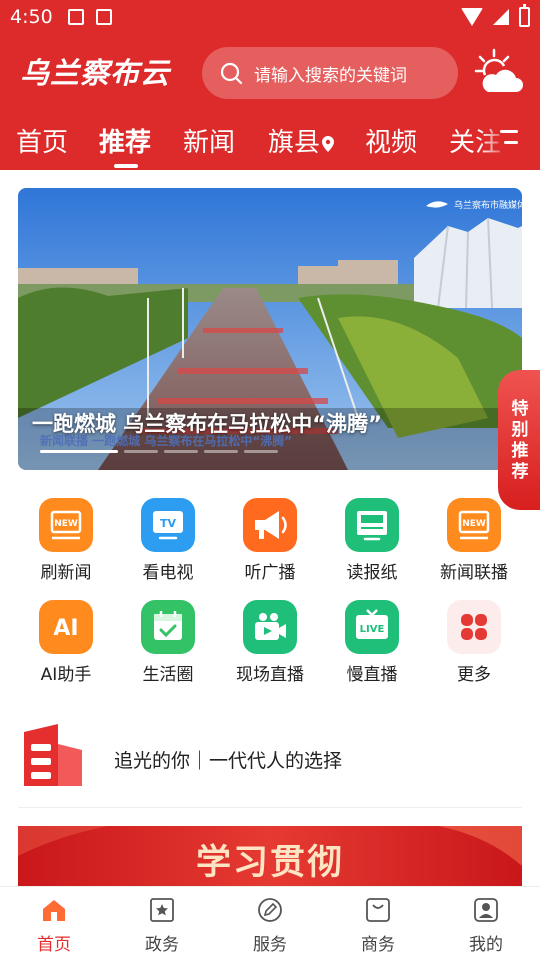 Image resolution: width=540 pixels, height=961 pixels. I want to click on clover-icon, so click(474, 627).